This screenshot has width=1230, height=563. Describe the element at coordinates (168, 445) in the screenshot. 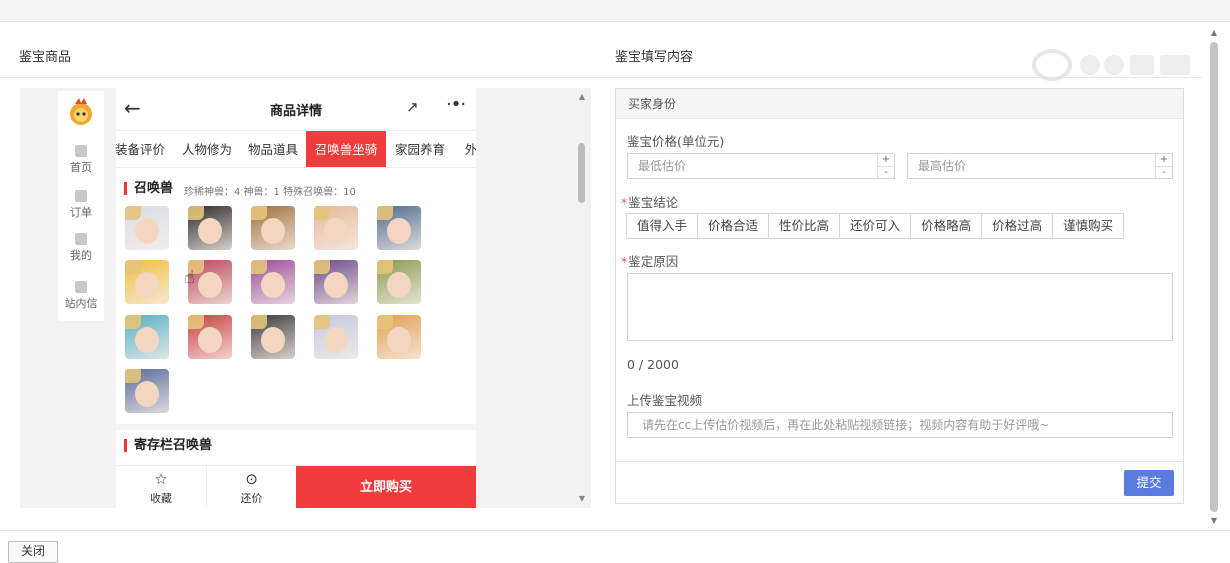

I see `section-title-storage: 寄存栏召唤兽` at that location.